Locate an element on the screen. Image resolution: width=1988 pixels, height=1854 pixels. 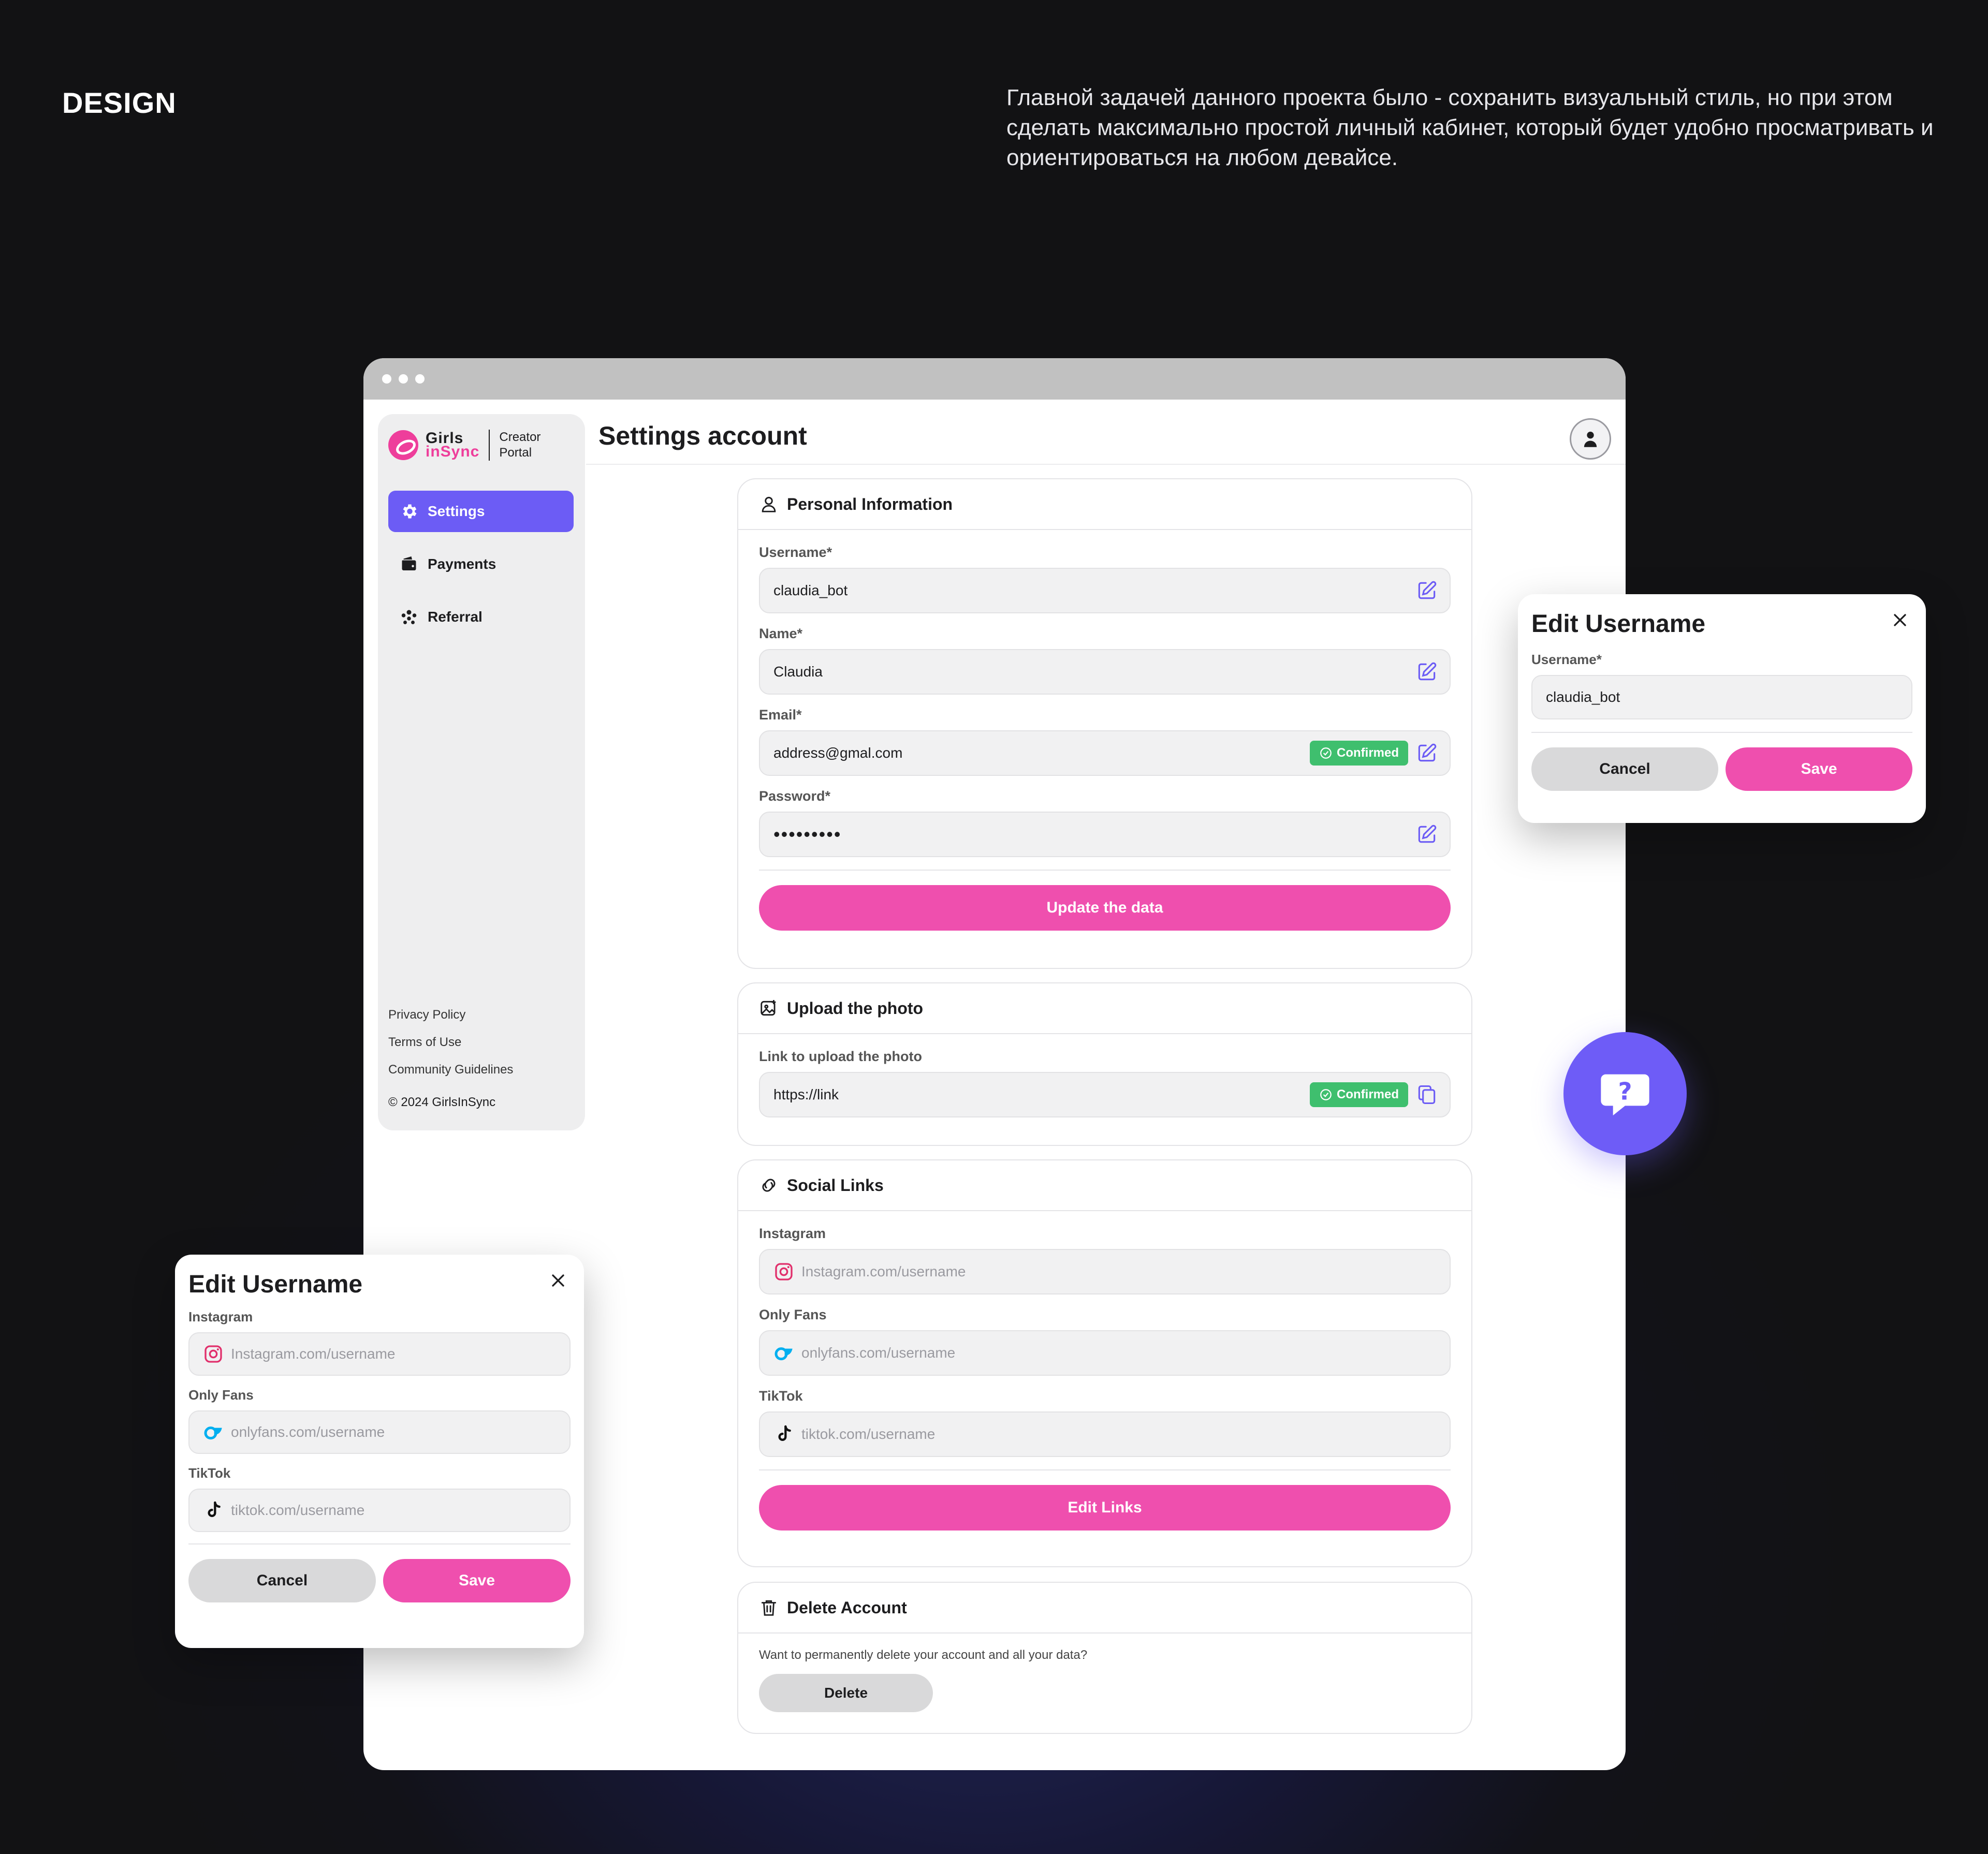
sidebar-item-referral: Referral is located at coordinates (481, 617).